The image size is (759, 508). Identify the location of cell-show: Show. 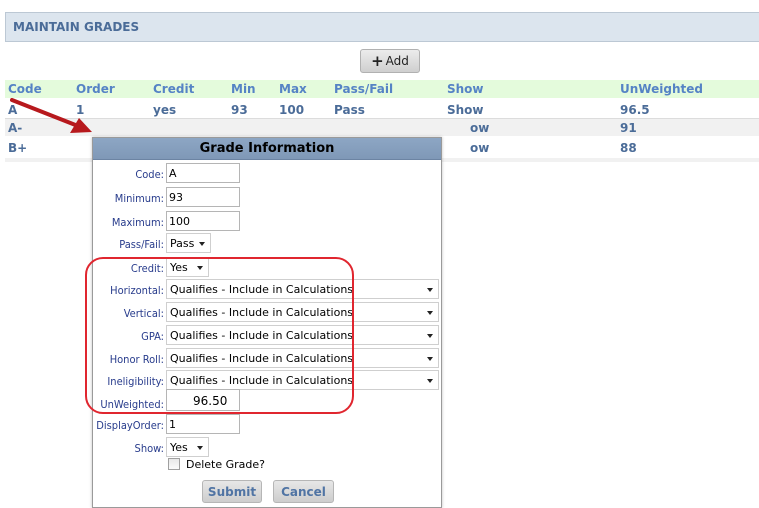
(465, 110).